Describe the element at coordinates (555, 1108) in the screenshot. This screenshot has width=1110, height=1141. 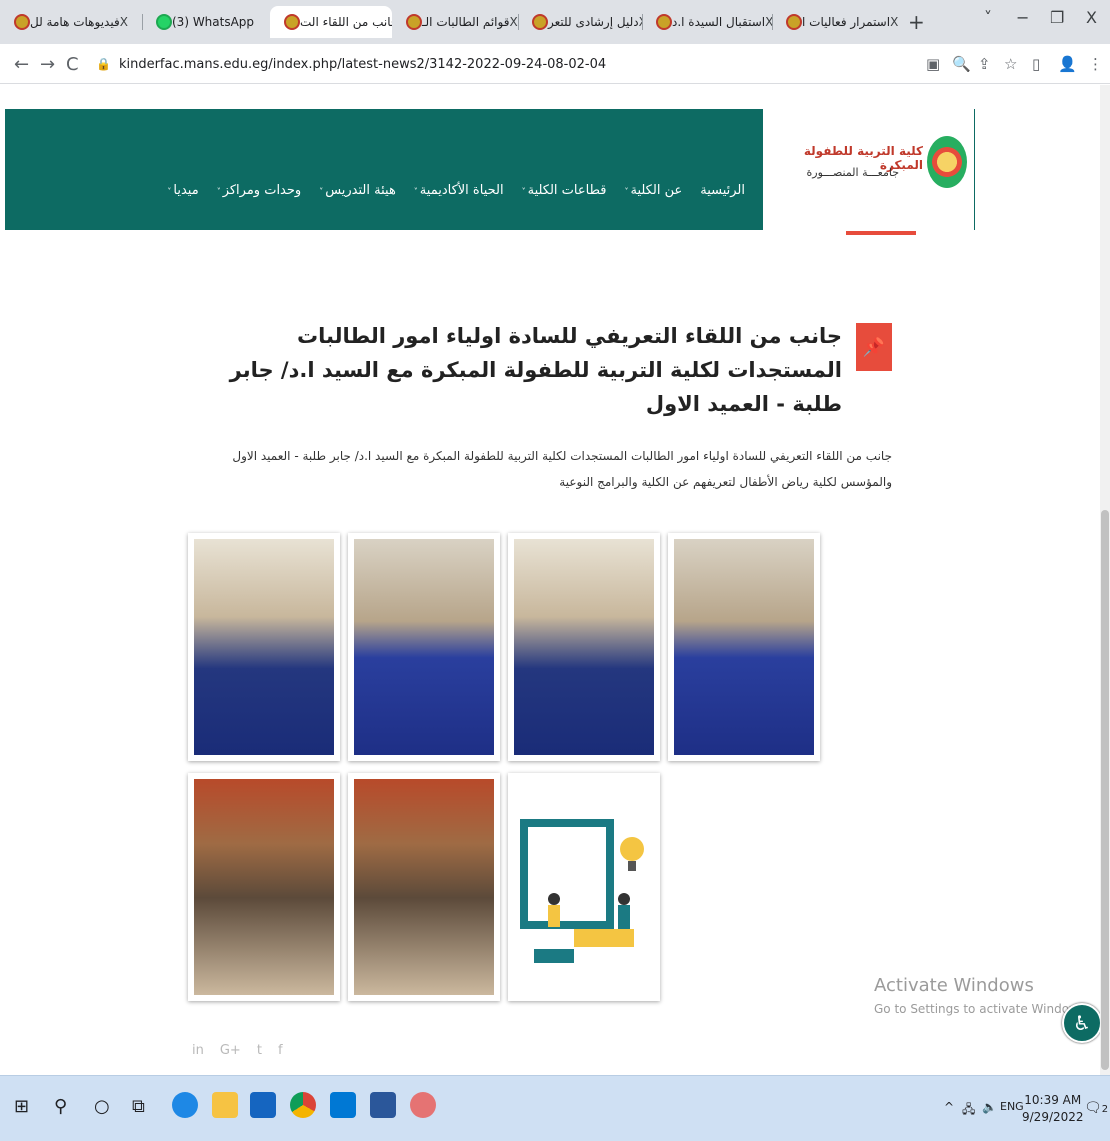
I see `windows-taskbar: ⊞ ⚲ ○ ⧉ ^ 🖧 🔈 ENG 10:39 AM 9/29/2022 🗨2` at that location.